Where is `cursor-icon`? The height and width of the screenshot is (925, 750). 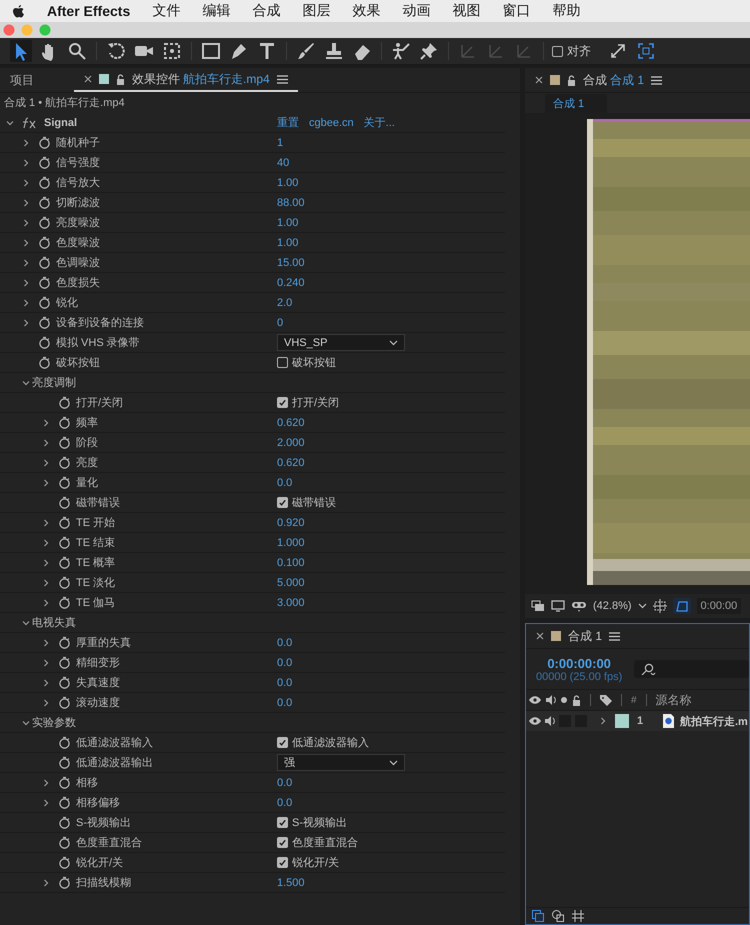 cursor-icon is located at coordinates (21, 51).